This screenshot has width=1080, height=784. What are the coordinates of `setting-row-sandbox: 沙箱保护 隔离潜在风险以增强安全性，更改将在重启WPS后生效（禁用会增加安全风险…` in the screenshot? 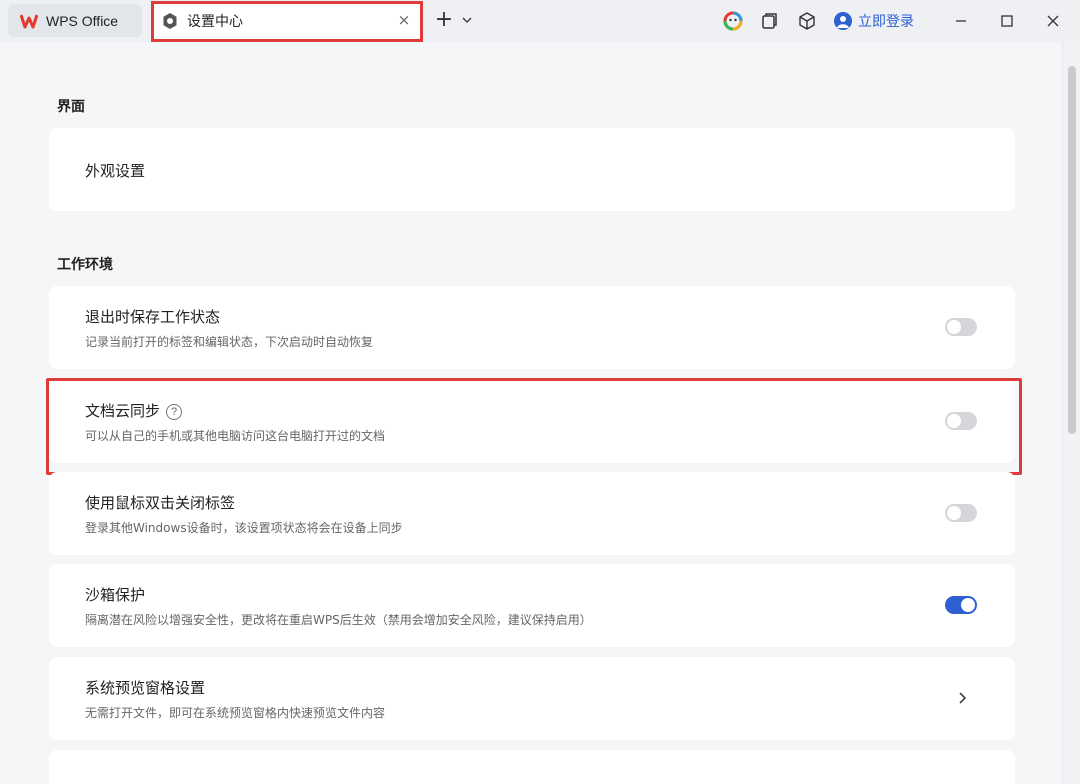 It's located at (532, 605).